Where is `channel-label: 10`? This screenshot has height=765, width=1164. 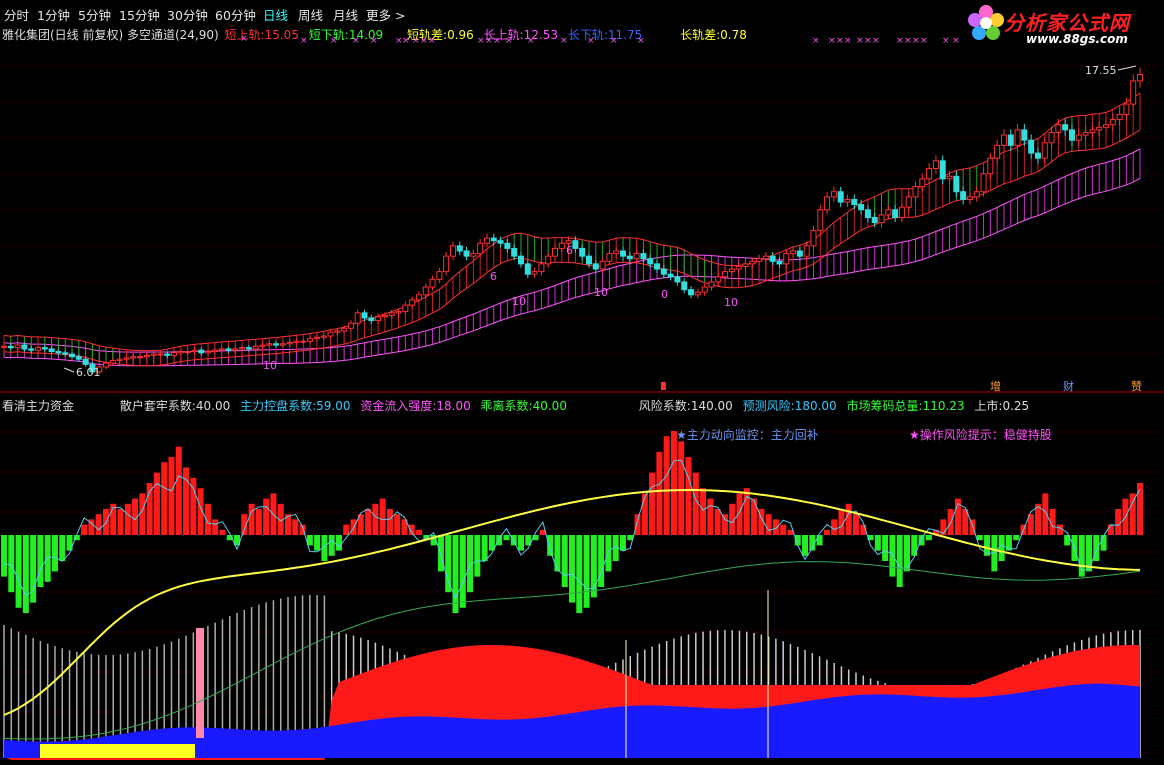 channel-label: 10 is located at coordinates (270, 365).